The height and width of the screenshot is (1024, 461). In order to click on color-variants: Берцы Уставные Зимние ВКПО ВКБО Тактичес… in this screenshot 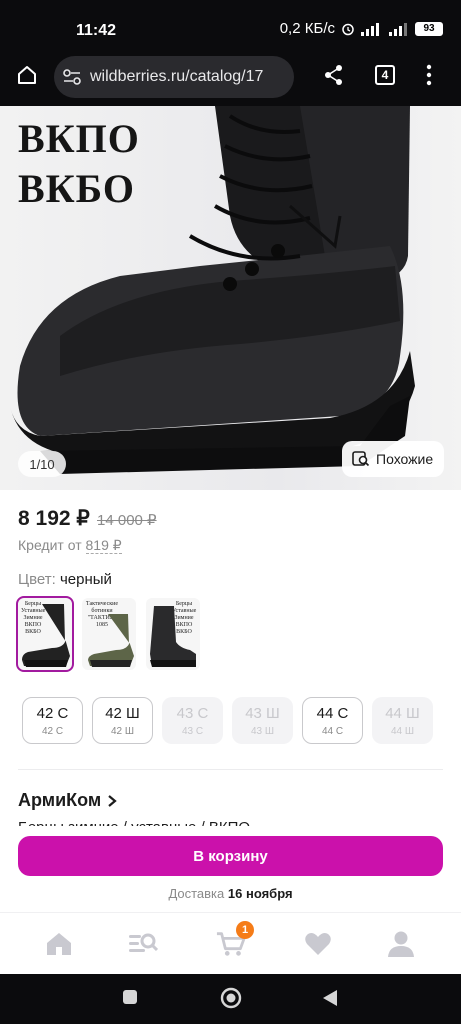, I will do `click(108, 634)`.